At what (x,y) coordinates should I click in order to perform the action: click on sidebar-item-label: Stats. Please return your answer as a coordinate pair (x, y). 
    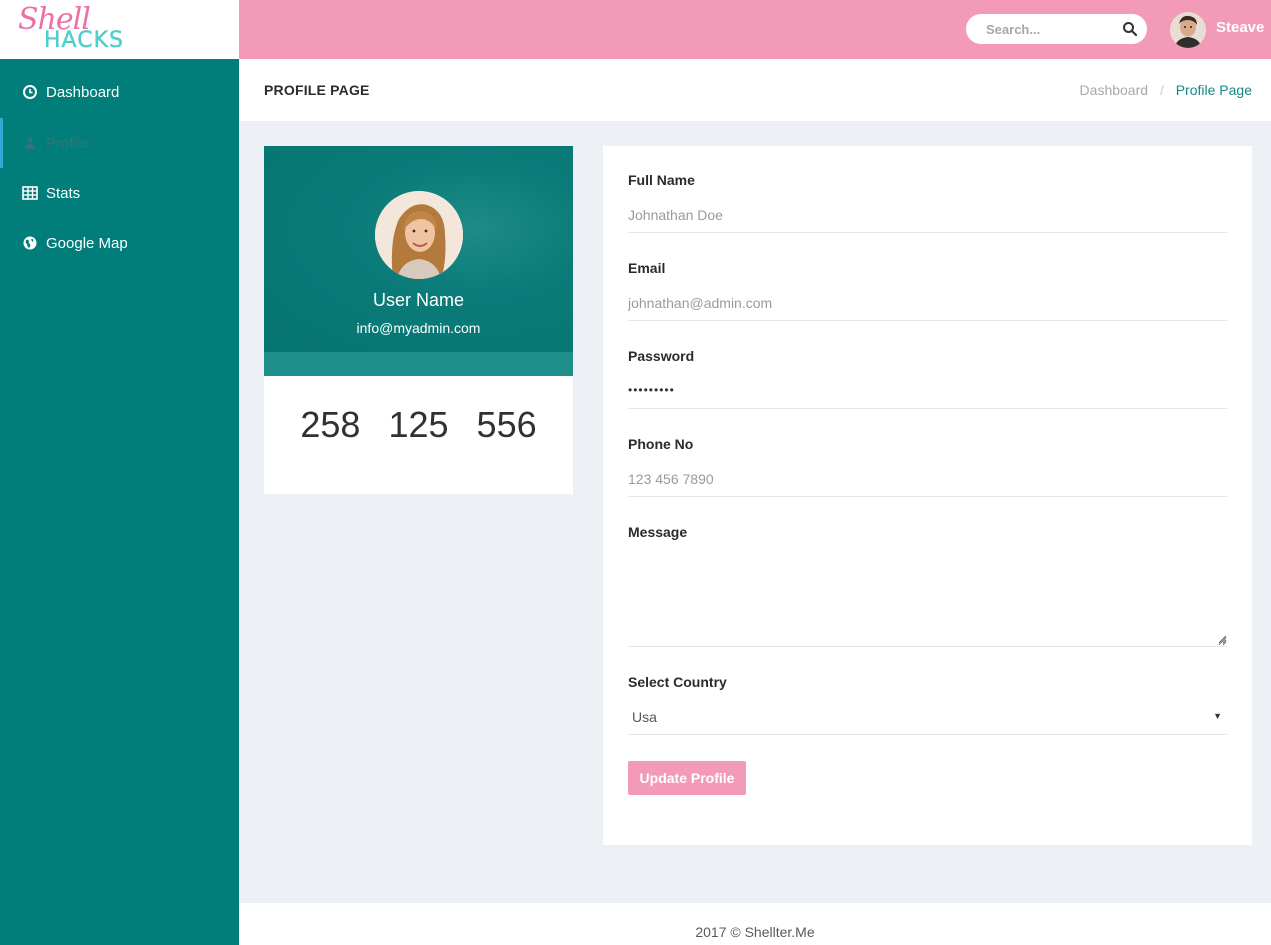
    Looking at the image, I should click on (63, 193).